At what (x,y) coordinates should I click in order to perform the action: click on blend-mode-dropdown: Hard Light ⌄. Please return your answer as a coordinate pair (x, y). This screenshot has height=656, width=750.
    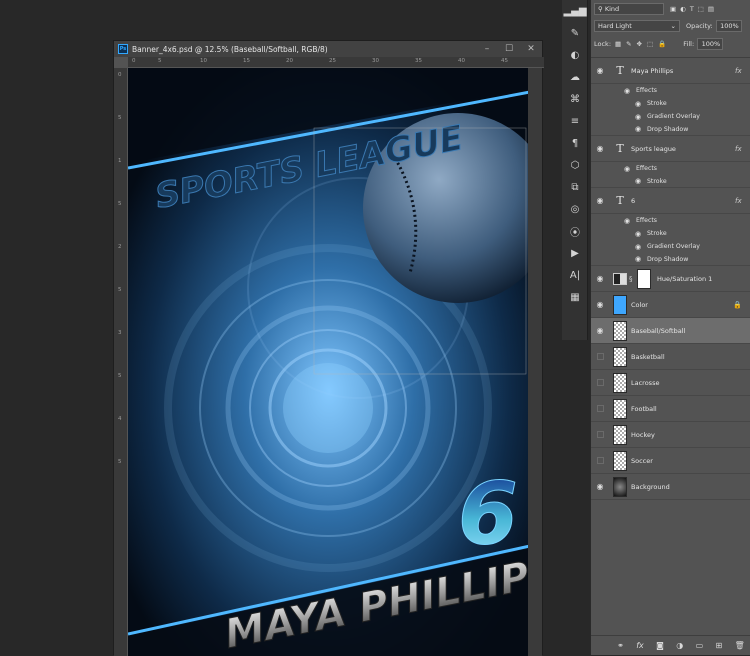
    Looking at the image, I should click on (637, 26).